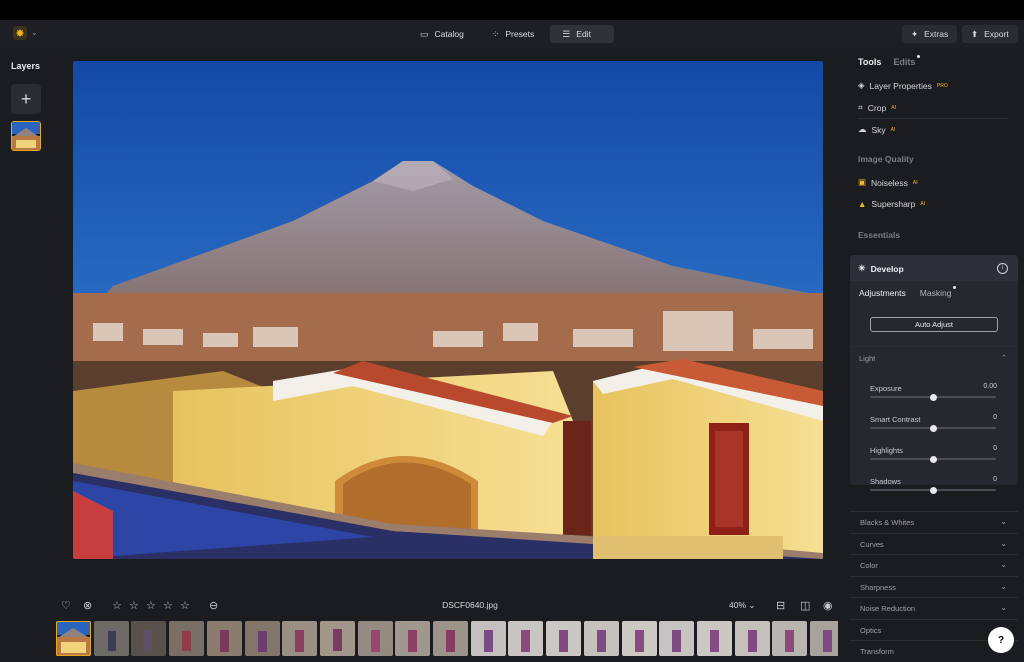 This screenshot has height=662, width=1024. I want to click on tool-sky: ☁ Sky AI, so click(876, 129).